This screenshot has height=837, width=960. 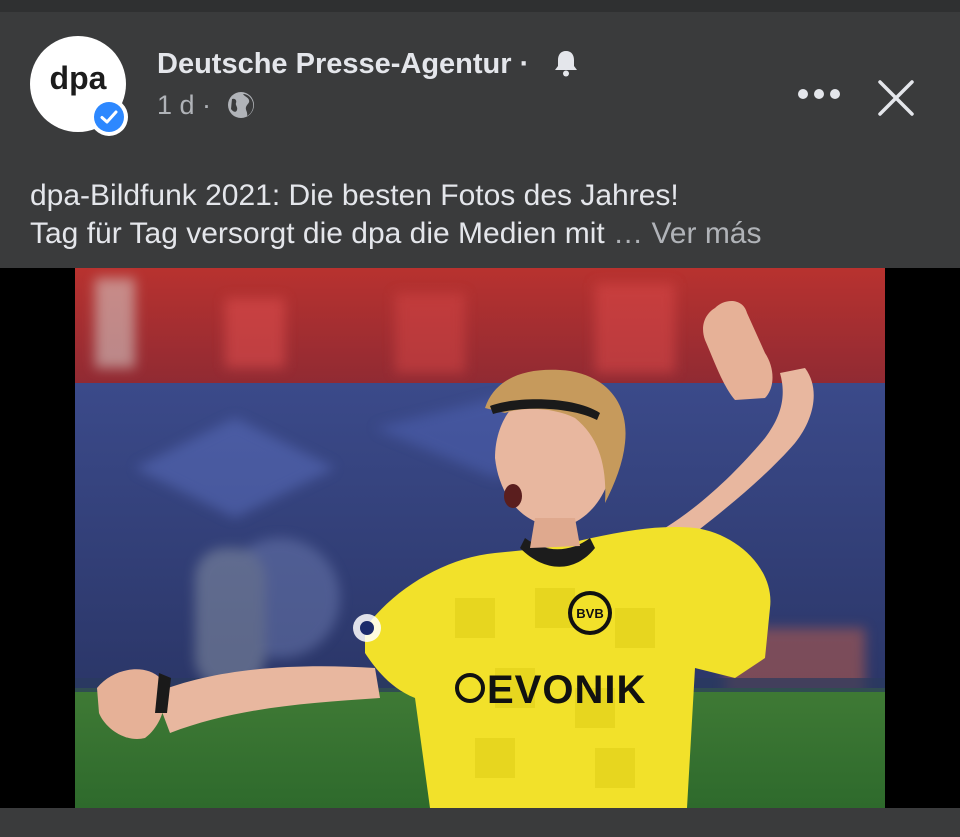 I want to click on see-more-link: Ver más, so click(x=706, y=233).